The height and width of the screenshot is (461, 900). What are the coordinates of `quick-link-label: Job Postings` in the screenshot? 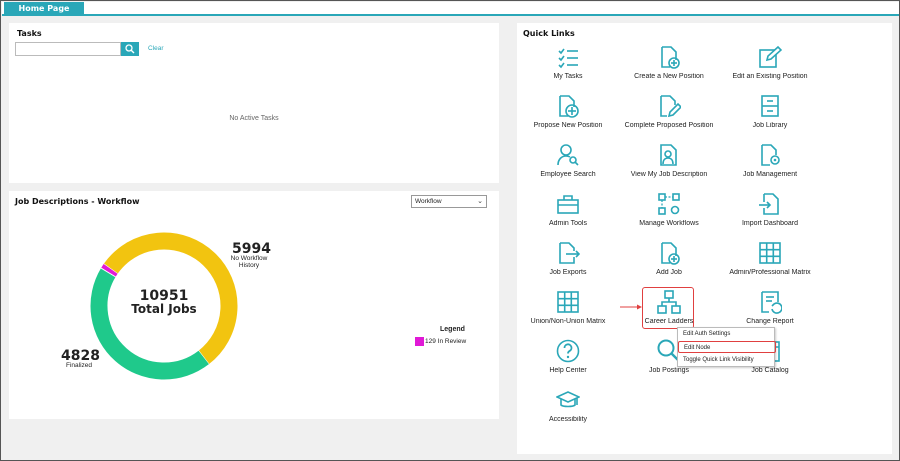 It's located at (669, 370).